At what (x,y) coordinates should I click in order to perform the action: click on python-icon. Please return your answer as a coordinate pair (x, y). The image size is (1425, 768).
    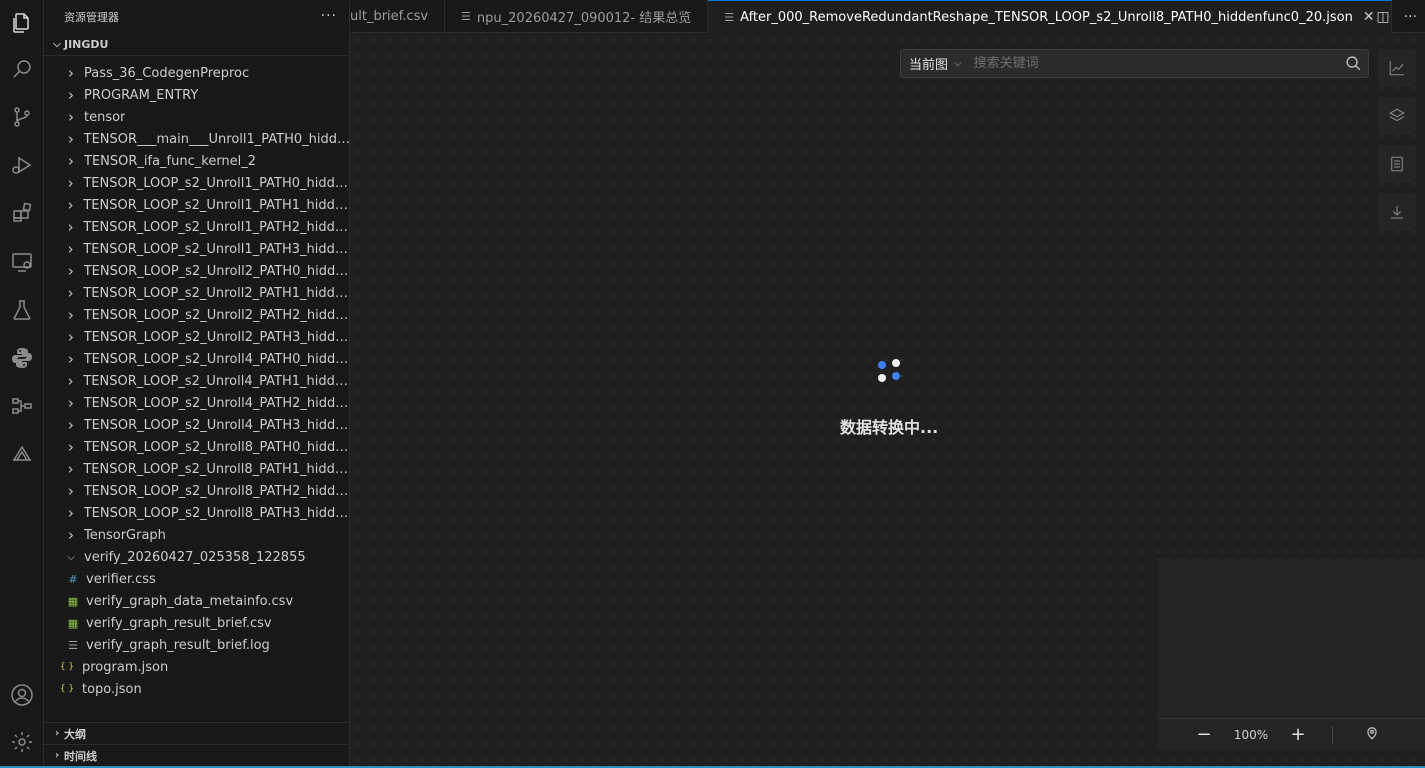
    Looking at the image, I should click on (22, 358).